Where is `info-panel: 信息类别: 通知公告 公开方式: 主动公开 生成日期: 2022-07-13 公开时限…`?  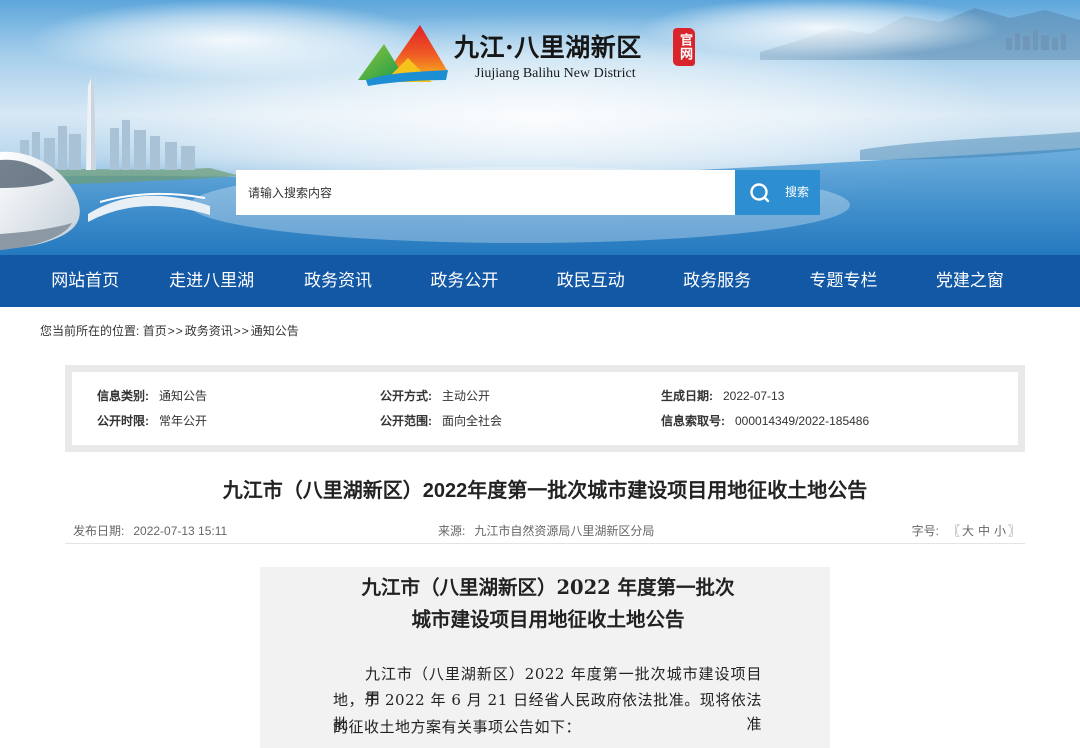
info-panel: 信息类别: 通知公告 公开方式: 主动公开 生成日期: 2022-07-13 公开时限… is located at coordinates (545, 408).